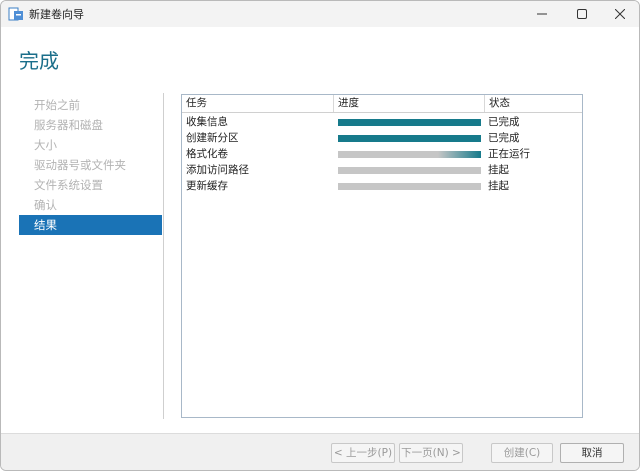 The width and height of the screenshot is (640, 471). I want to click on table-row: 格式化卷 正在运行, so click(382, 154).